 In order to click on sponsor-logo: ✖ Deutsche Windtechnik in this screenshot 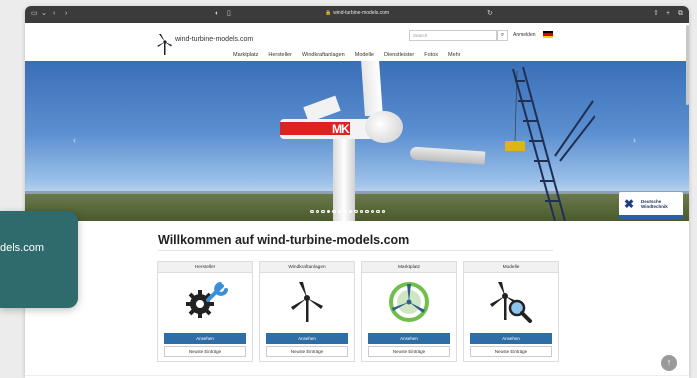, I will do `click(651, 205)`.